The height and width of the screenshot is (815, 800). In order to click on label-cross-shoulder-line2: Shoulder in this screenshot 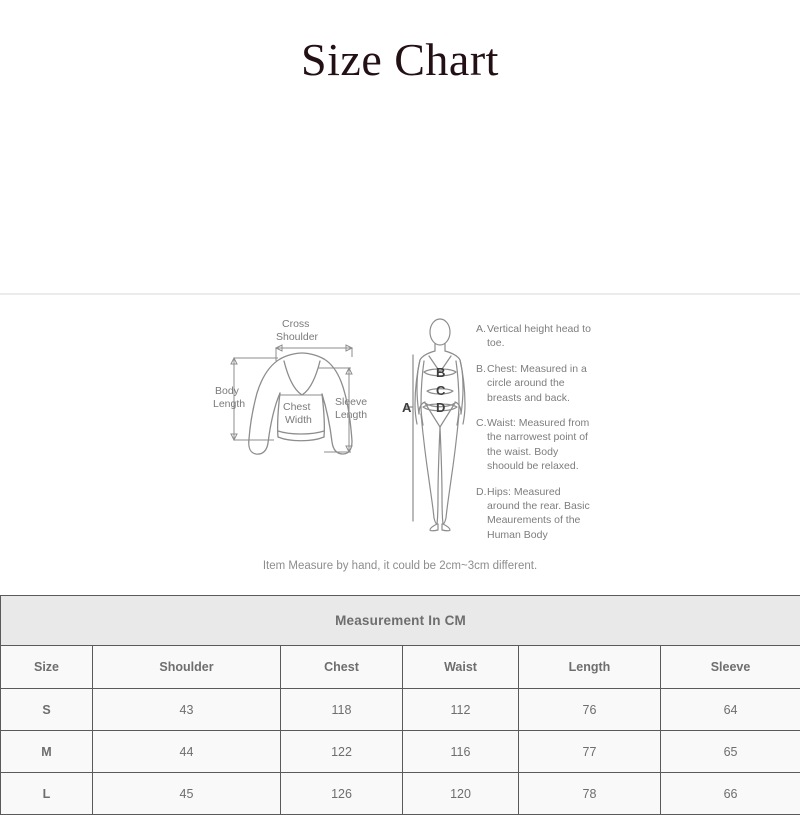, I will do `click(297, 337)`.